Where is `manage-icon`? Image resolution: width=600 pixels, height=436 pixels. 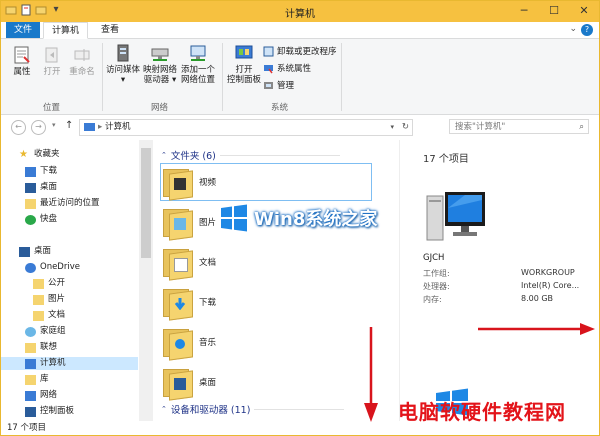 manage-icon is located at coordinates (268, 85).